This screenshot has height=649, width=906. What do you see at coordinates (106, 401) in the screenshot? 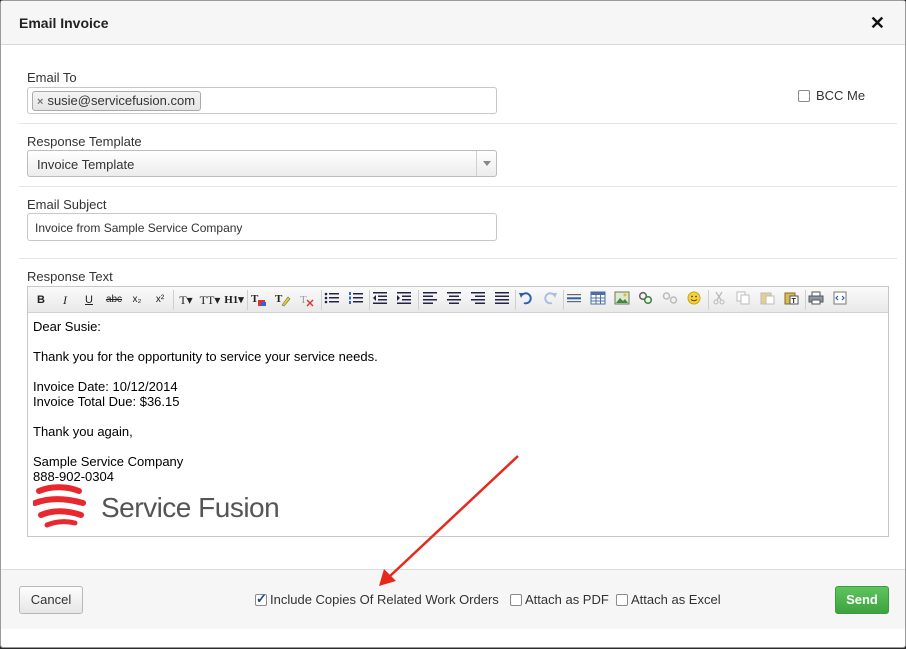
I see `invoice-total-line: Invoice Total Due: $36.15` at bounding box center [106, 401].